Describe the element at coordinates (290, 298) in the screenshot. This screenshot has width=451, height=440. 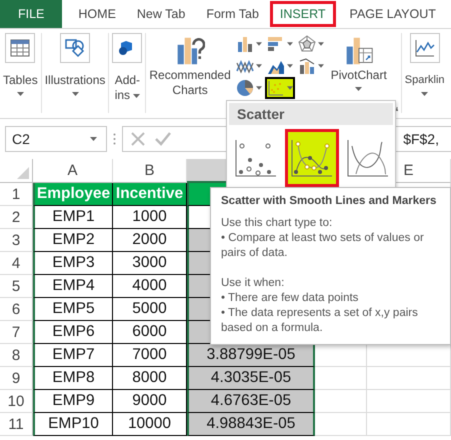
I see `tooltip-bullet: • There are few data points` at that location.